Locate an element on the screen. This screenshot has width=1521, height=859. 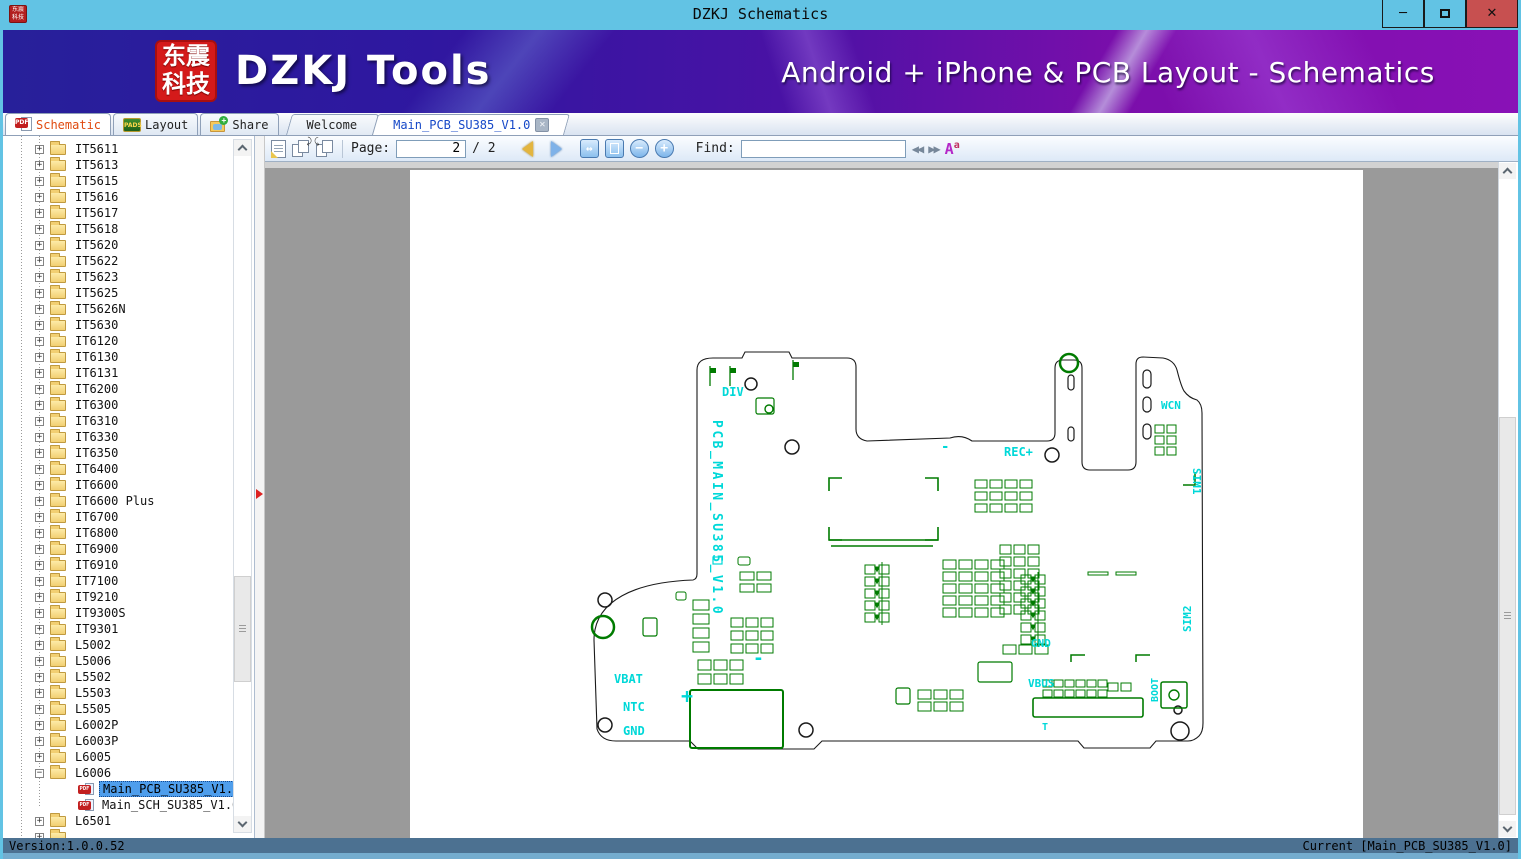
zoom-out-button: − is located at coordinates (639, 148).